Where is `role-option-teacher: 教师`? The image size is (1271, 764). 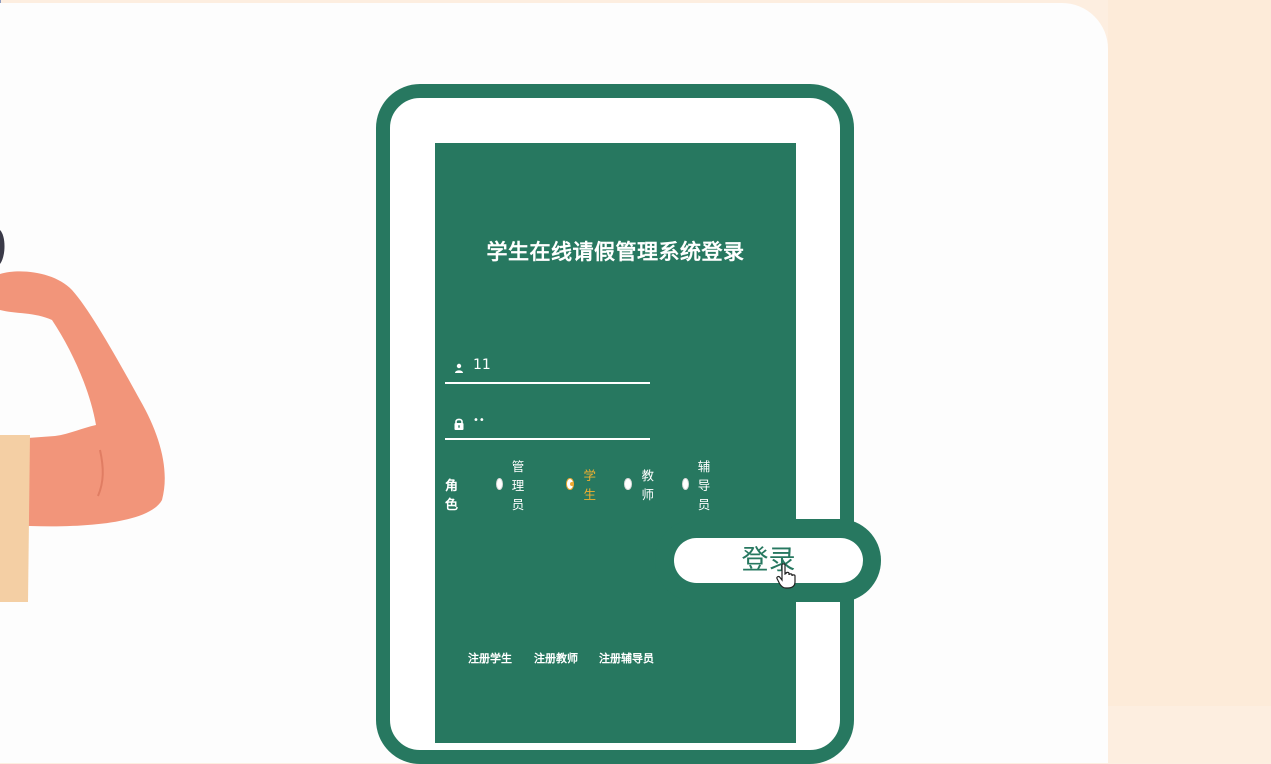
role-option-teacher: 教师 is located at coordinates (641, 485).